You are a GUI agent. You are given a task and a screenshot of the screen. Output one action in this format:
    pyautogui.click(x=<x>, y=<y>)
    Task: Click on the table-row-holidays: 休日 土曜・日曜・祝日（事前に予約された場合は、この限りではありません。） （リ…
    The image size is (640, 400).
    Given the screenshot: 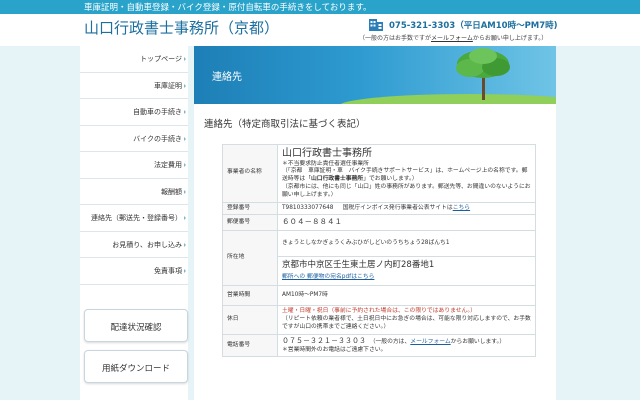 What is the action you would take?
    pyautogui.click(x=379, y=320)
    